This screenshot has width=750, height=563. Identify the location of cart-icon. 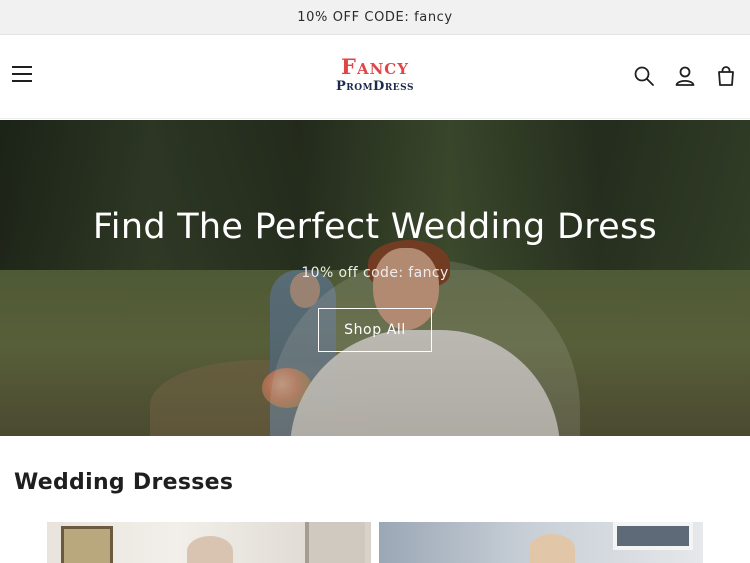
(726, 76).